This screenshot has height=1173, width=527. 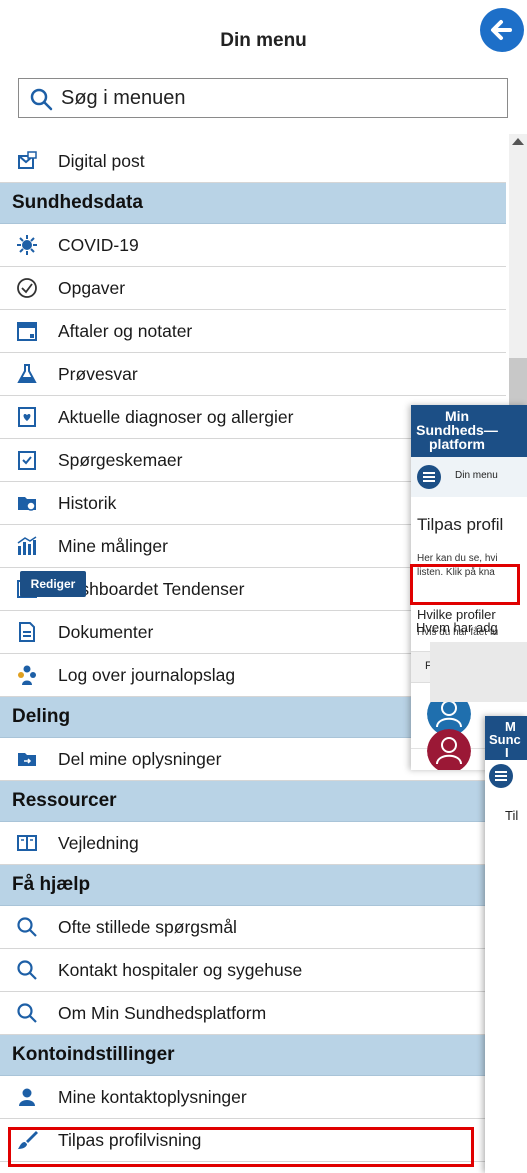 I want to click on menu-item-label: Om Min Sundhedsplatform, so click(x=162, y=1013).